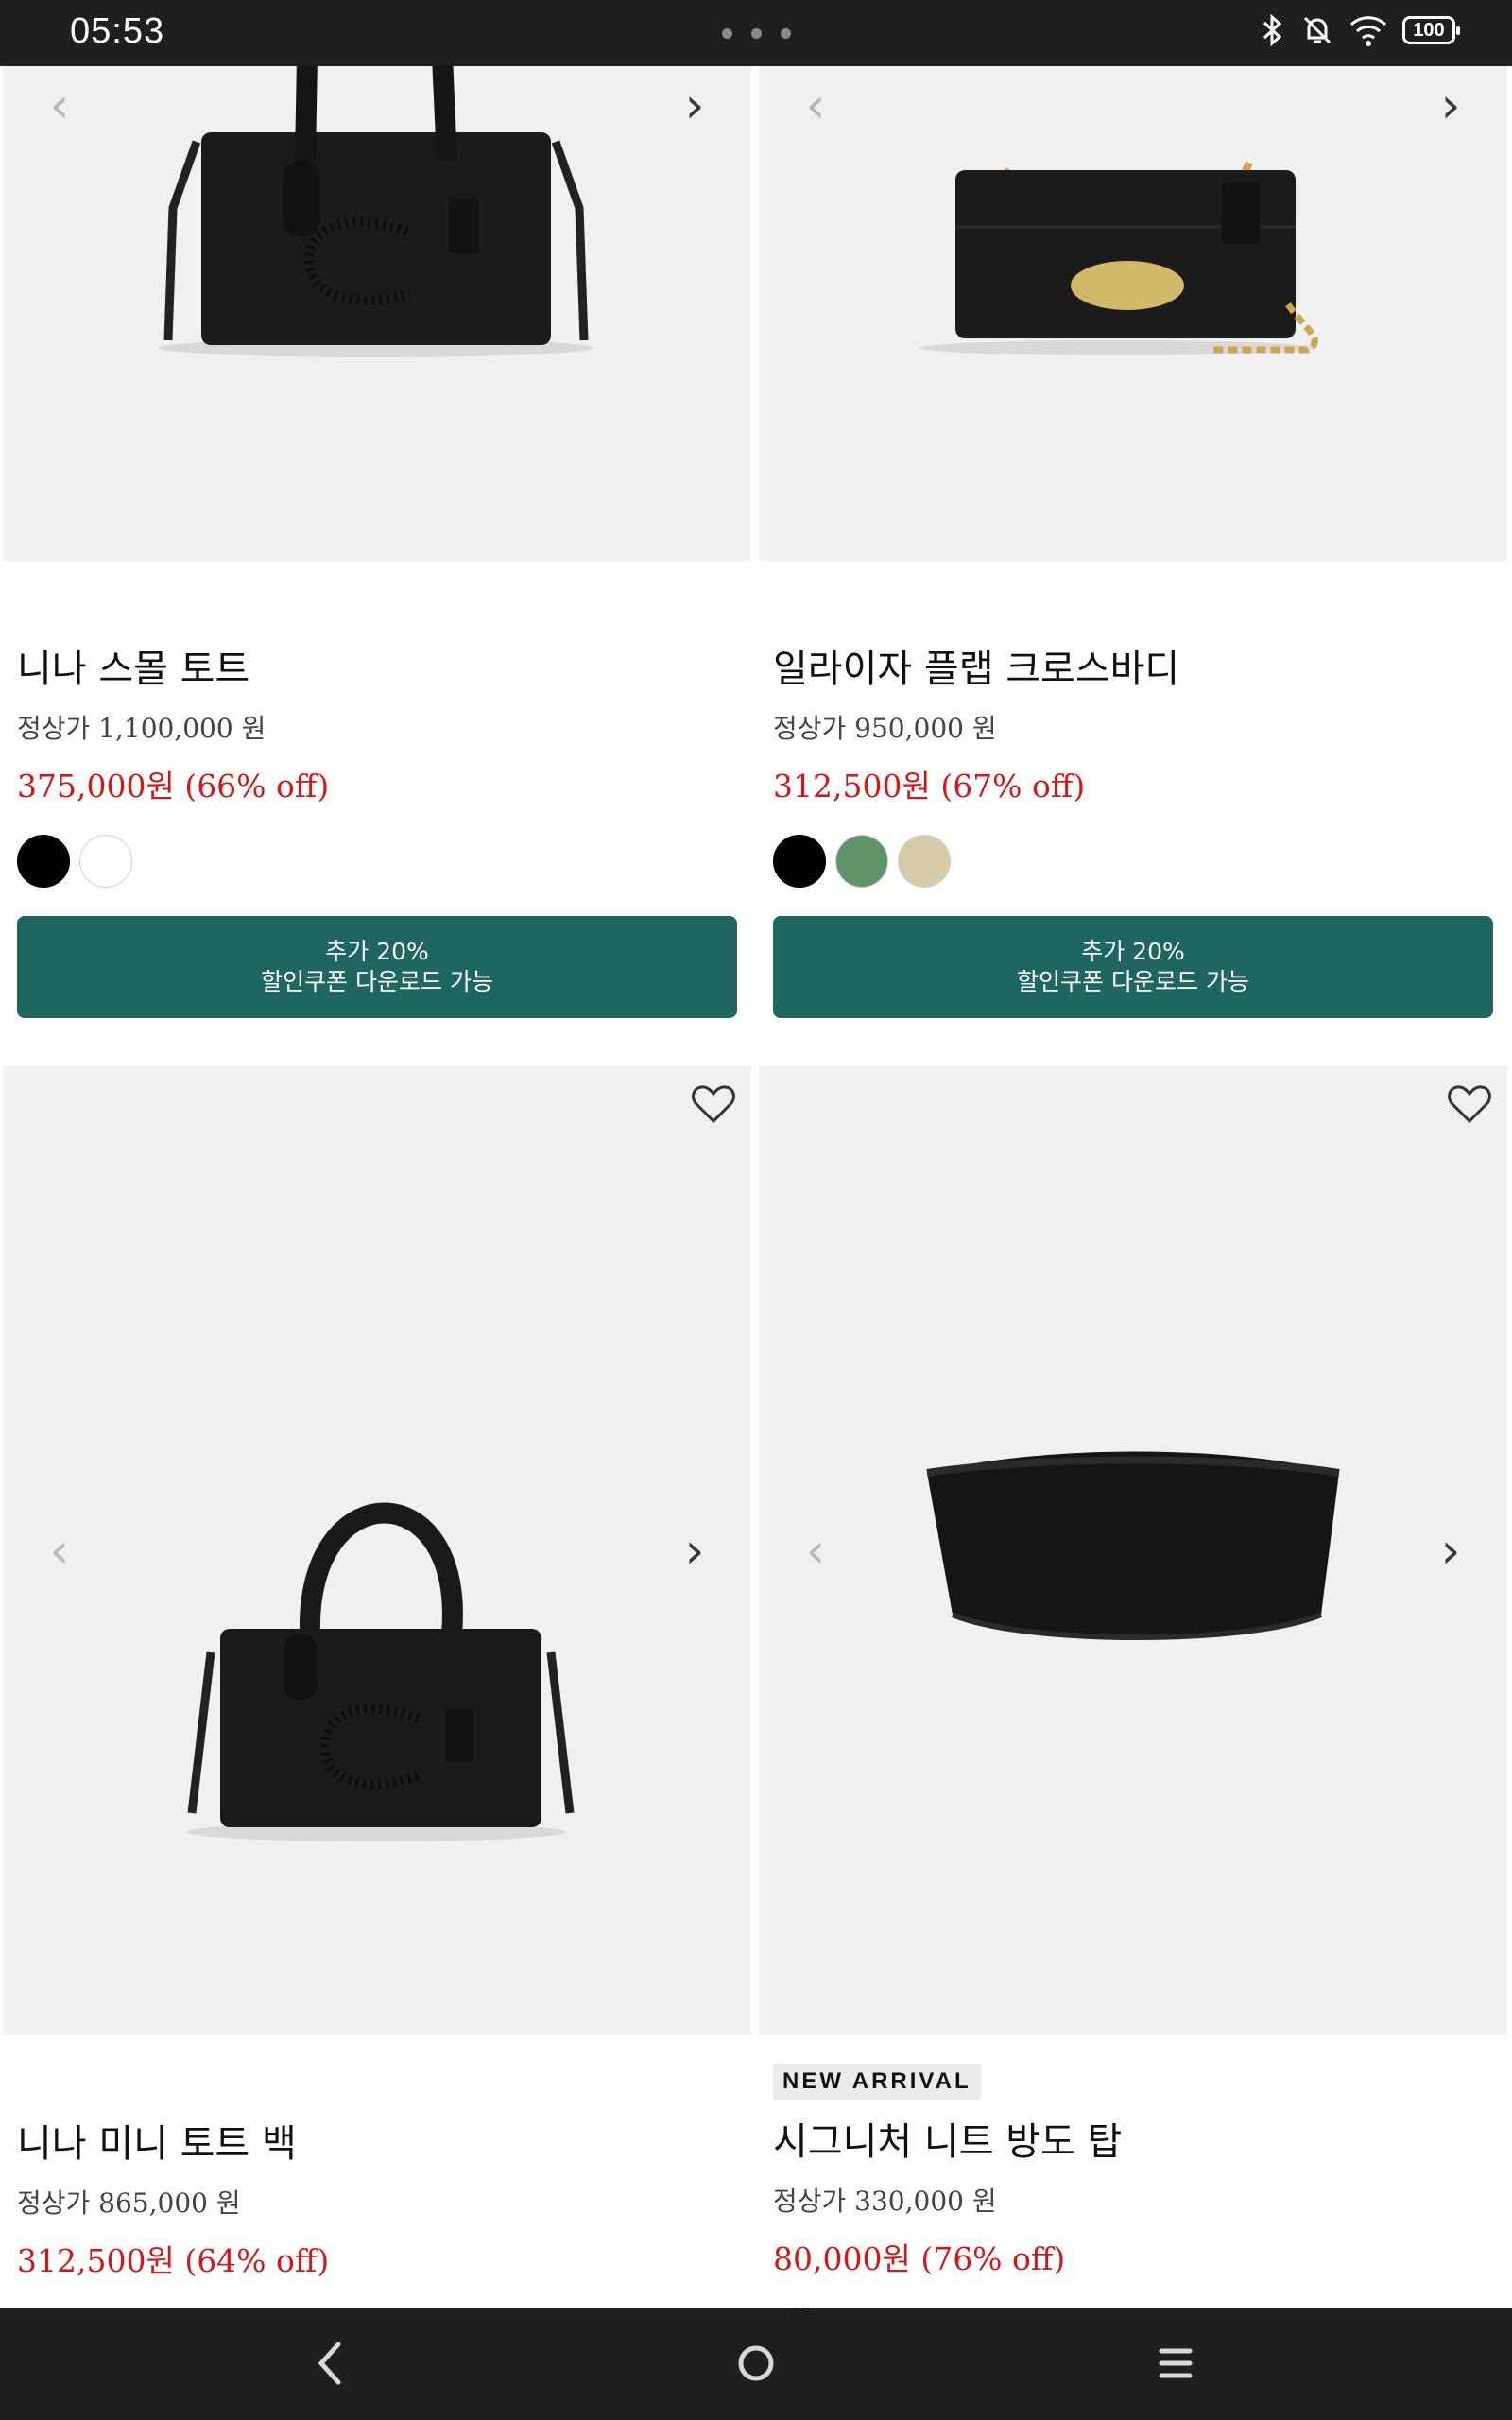 The image size is (1512, 2420). What do you see at coordinates (919, 2259) in the screenshot?
I see `sale-price: 80,000원 (76% off)` at bounding box center [919, 2259].